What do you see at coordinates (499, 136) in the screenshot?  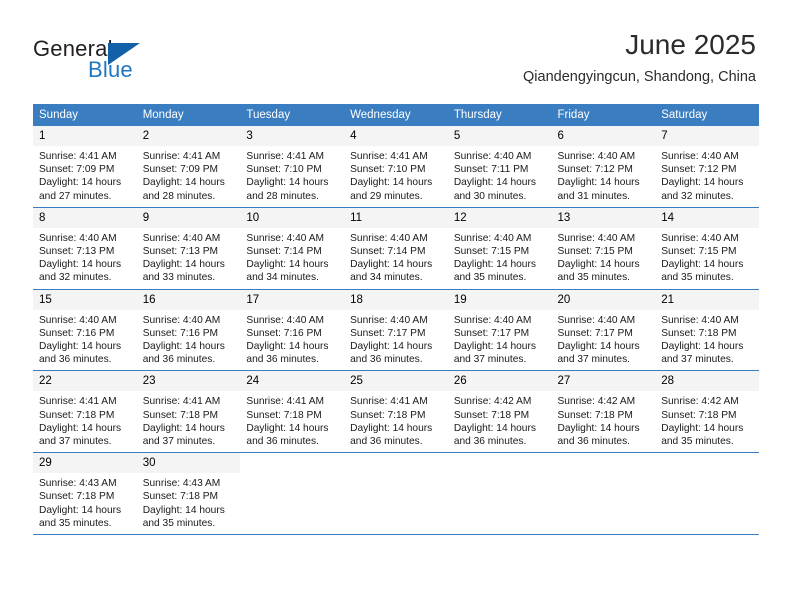 I see `day-number: 5` at bounding box center [499, 136].